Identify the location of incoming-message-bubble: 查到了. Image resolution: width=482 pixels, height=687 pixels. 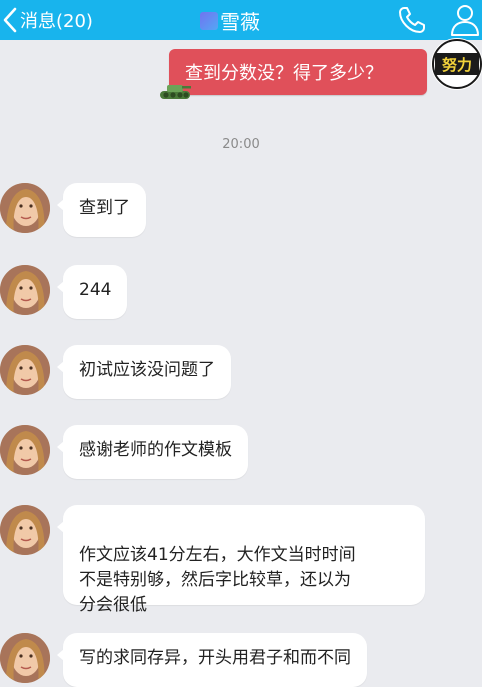
(101, 210).